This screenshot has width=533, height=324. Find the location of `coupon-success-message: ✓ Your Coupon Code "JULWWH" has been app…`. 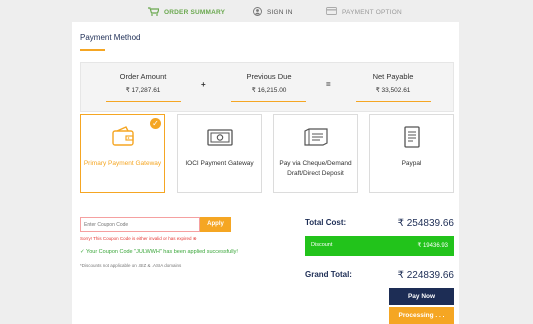

coupon-success-message: ✓ Your Coupon Code "JULWWH" has been app… is located at coordinates (159, 252).